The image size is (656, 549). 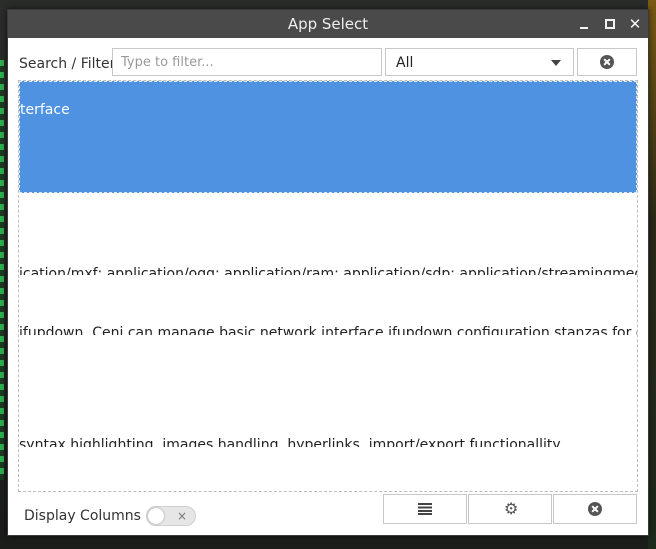 I want to click on list-view-button, so click(x=425, y=509).